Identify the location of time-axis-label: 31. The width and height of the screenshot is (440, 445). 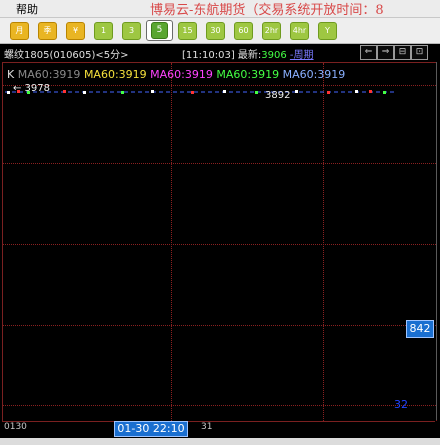
(207, 427).